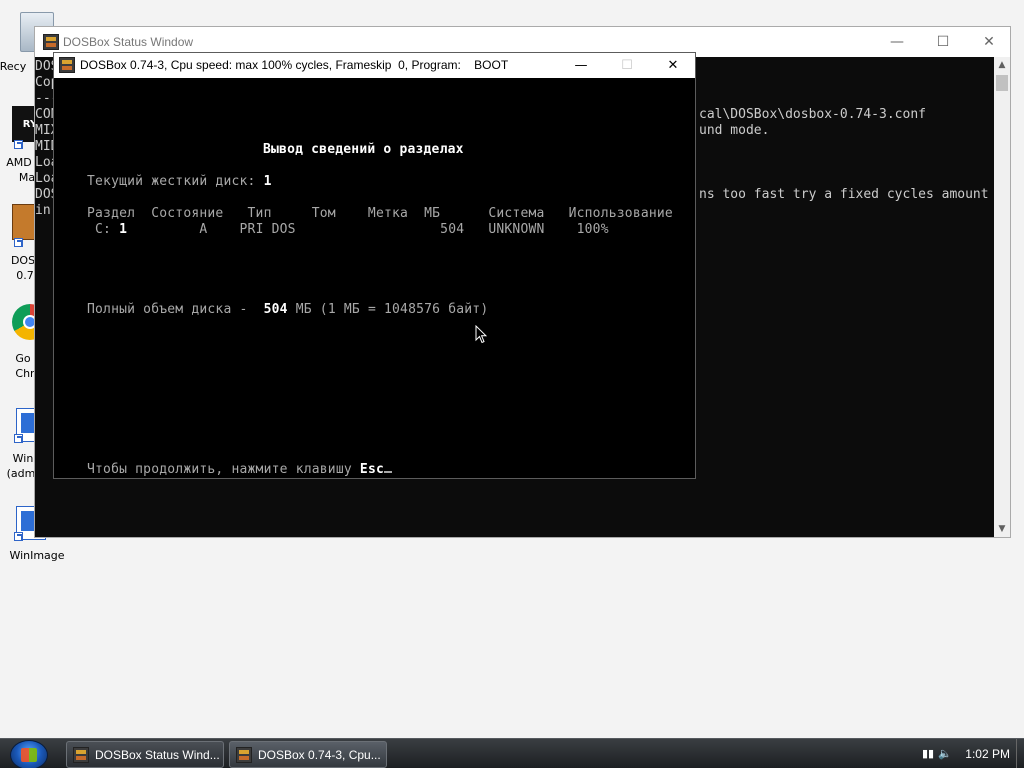  What do you see at coordinates (29, 754) in the screenshot?
I see `start-button` at bounding box center [29, 754].